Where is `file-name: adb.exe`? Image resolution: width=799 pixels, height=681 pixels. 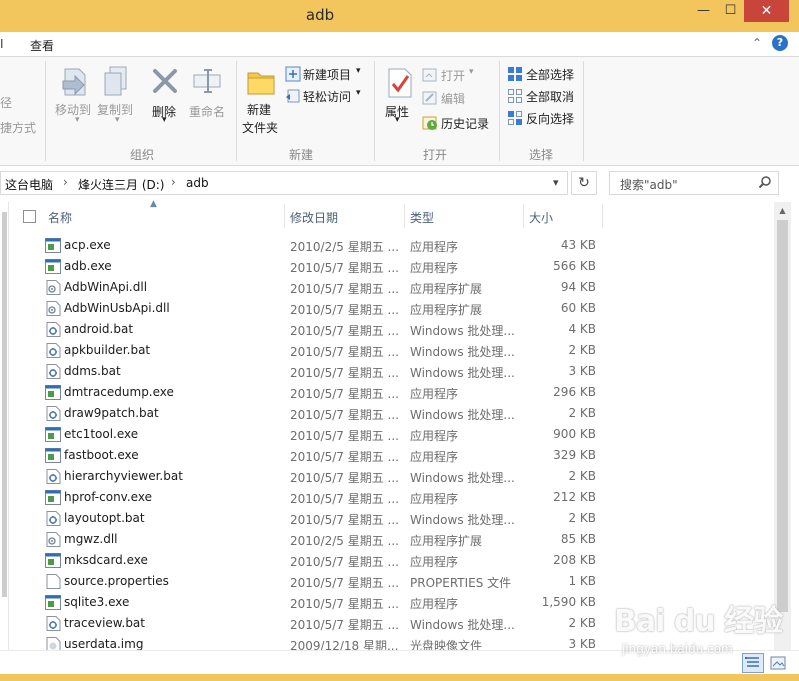
file-name: adb.exe is located at coordinates (88, 266).